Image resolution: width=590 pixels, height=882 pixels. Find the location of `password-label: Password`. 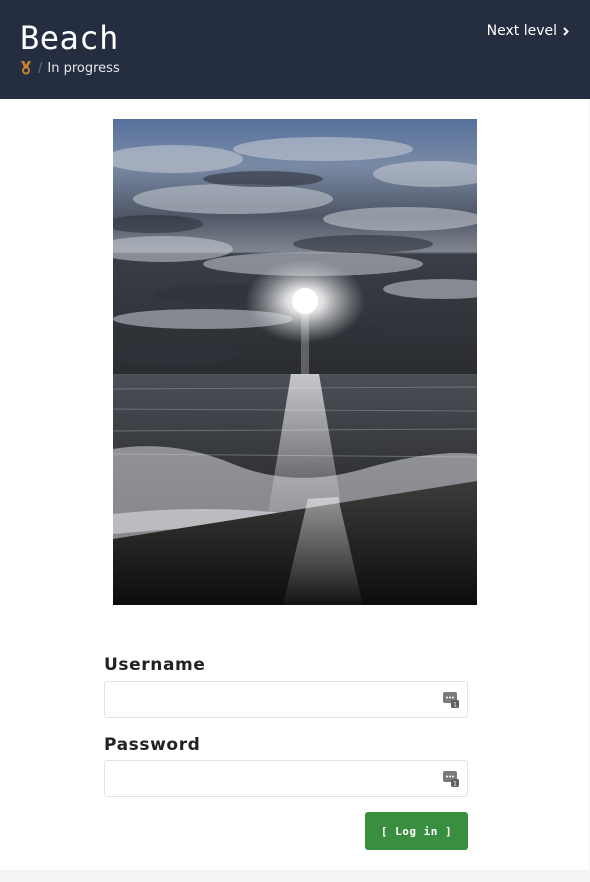

password-label: Password is located at coordinates (152, 745).